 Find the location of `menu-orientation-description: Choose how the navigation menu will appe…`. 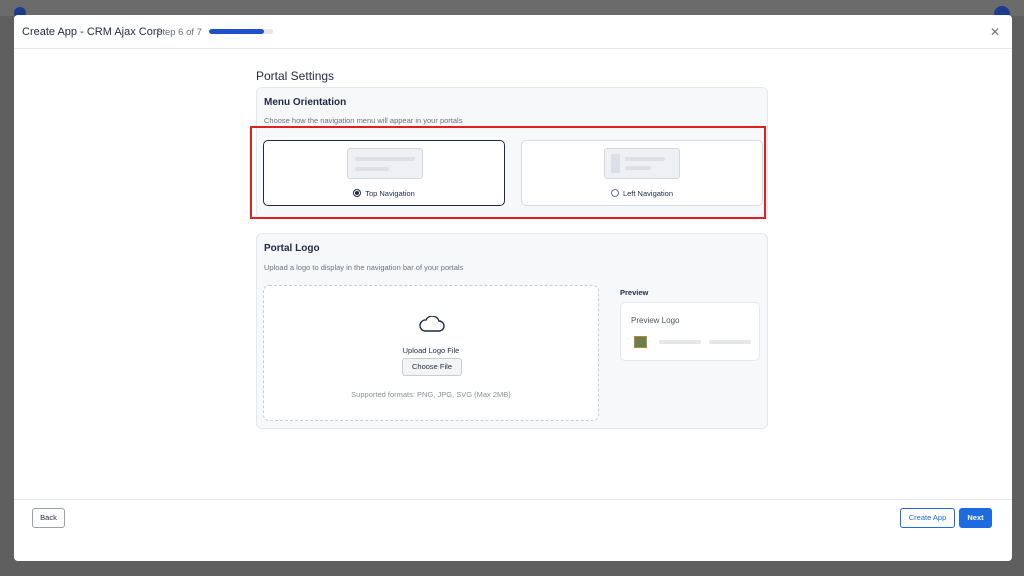

menu-orientation-description: Choose how the navigation menu will appe… is located at coordinates (363, 120).